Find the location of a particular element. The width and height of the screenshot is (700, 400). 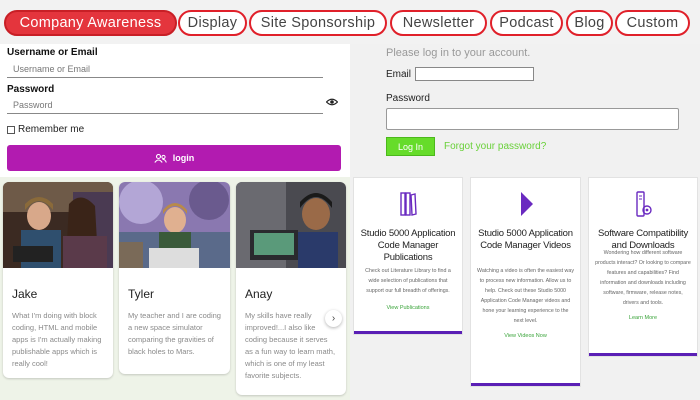

eye-icon is located at coordinates (332, 102).